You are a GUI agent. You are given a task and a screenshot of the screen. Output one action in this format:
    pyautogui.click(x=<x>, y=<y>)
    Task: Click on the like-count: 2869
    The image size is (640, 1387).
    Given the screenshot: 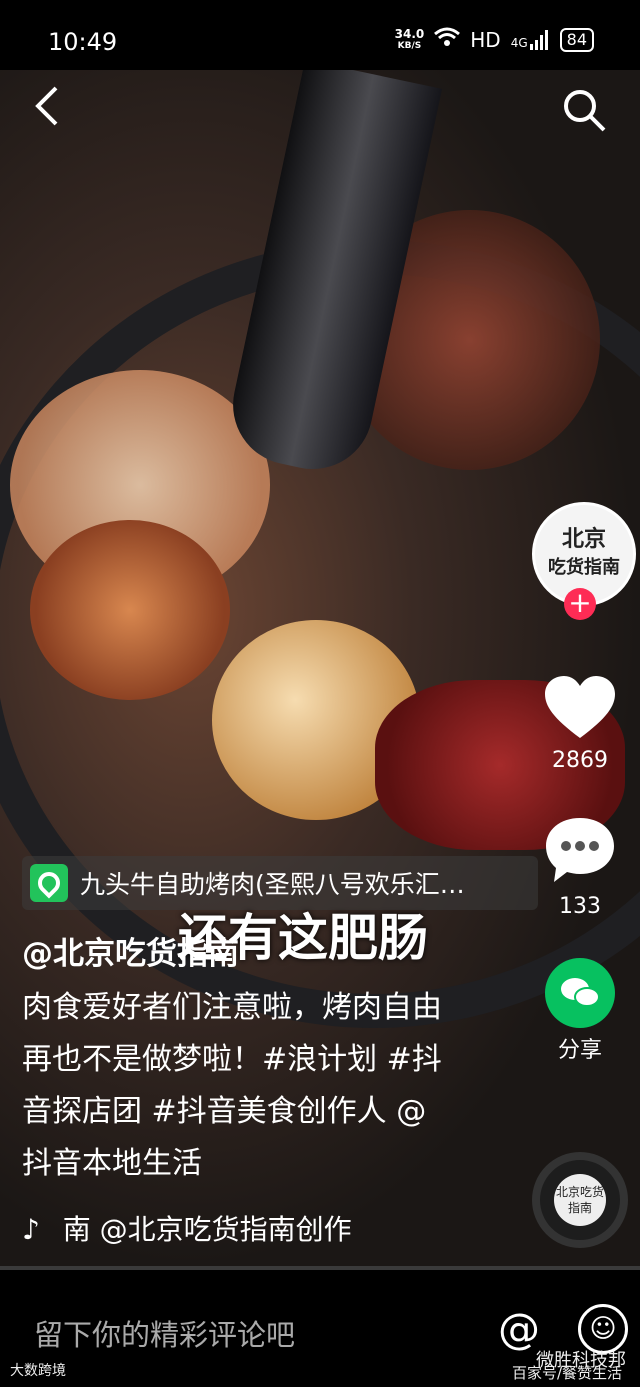 What is the action you would take?
    pyautogui.click(x=580, y=760)
    